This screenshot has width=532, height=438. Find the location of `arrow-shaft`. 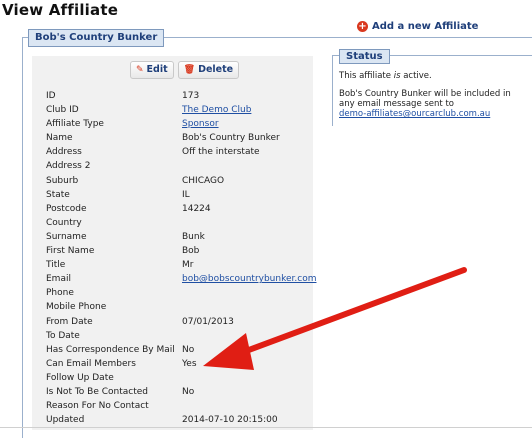

arrow-shaft is located at coordinates (351, 312).